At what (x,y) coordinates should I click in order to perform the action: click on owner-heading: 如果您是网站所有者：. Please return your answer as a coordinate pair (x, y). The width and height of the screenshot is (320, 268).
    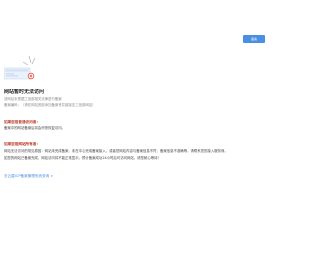
    Looking at the image, I should click on (22, 144).